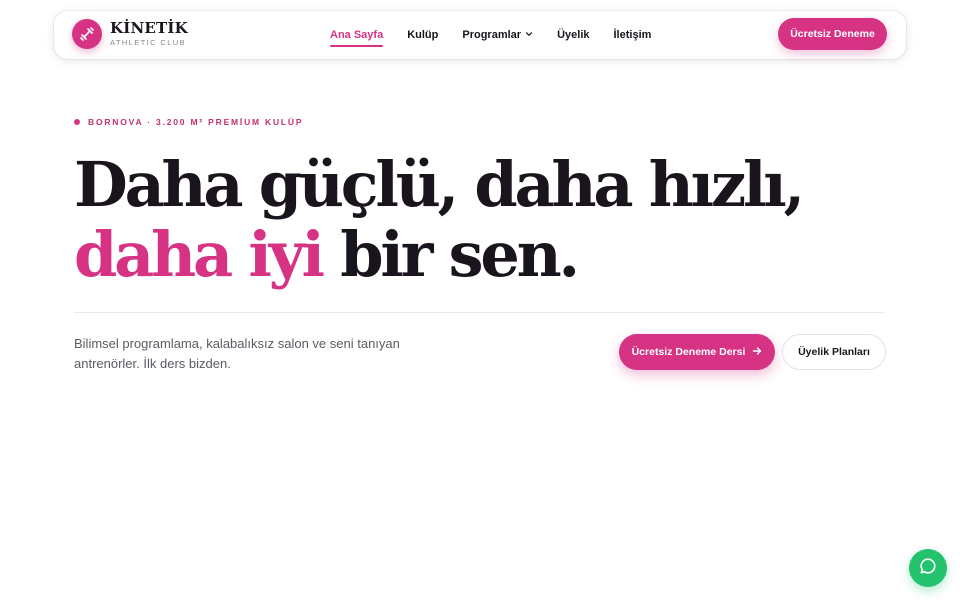  Describe the element at coordinates (87, 34) in the screenshot. I see `dumbbell-icon` at that location.